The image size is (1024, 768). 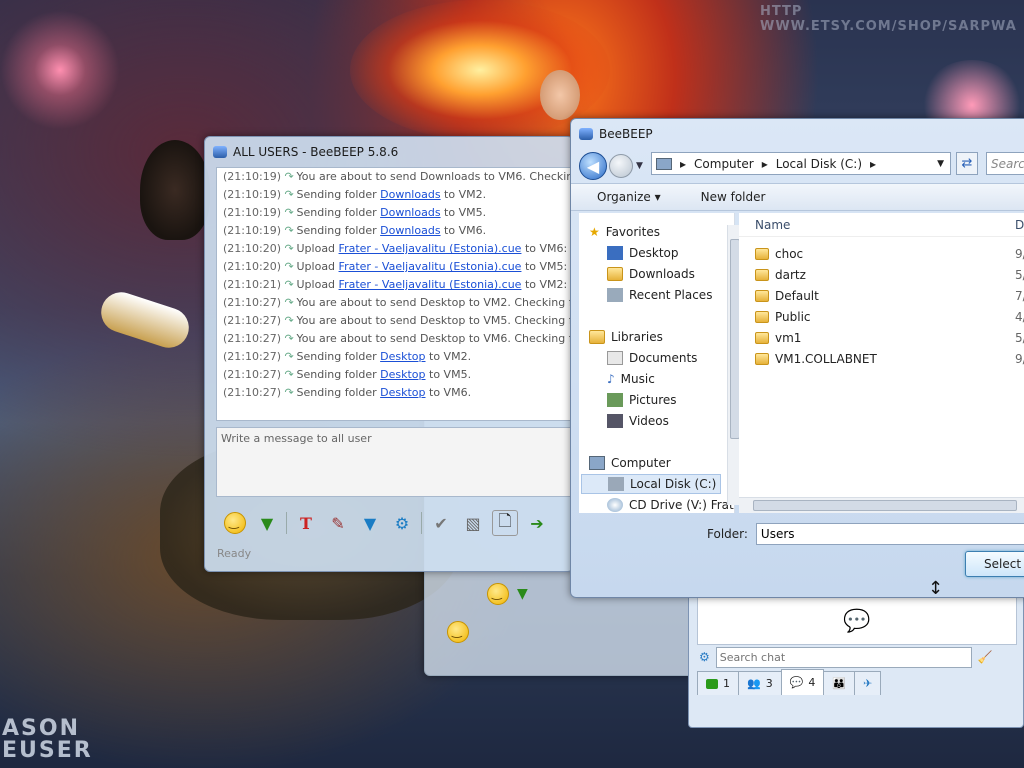 I want to click on message-input: Write a message to all user, so click(x=394, y=462).